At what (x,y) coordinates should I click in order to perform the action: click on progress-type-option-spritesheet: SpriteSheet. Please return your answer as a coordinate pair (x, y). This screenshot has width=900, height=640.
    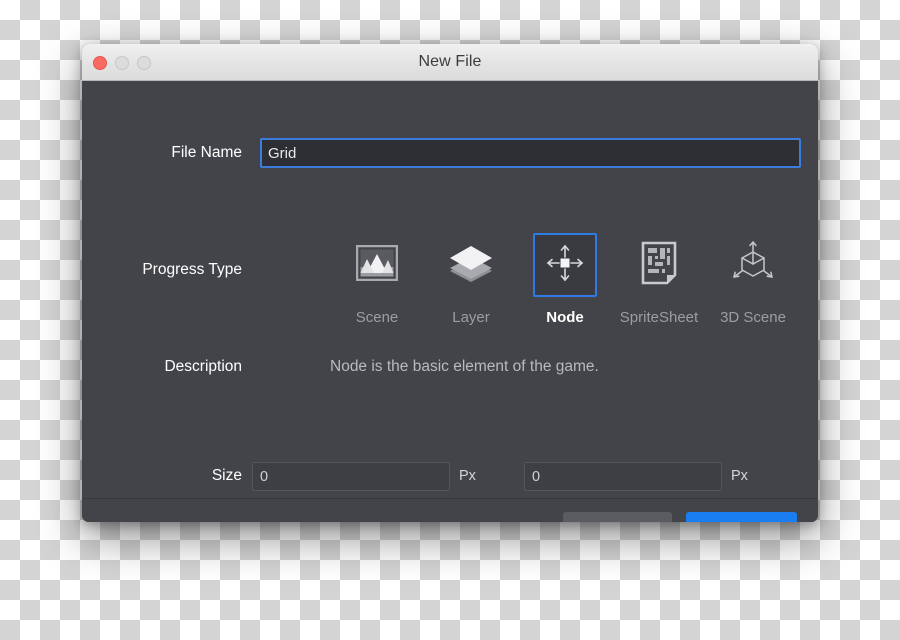
    Looking at the image, I should click on (659, 279).